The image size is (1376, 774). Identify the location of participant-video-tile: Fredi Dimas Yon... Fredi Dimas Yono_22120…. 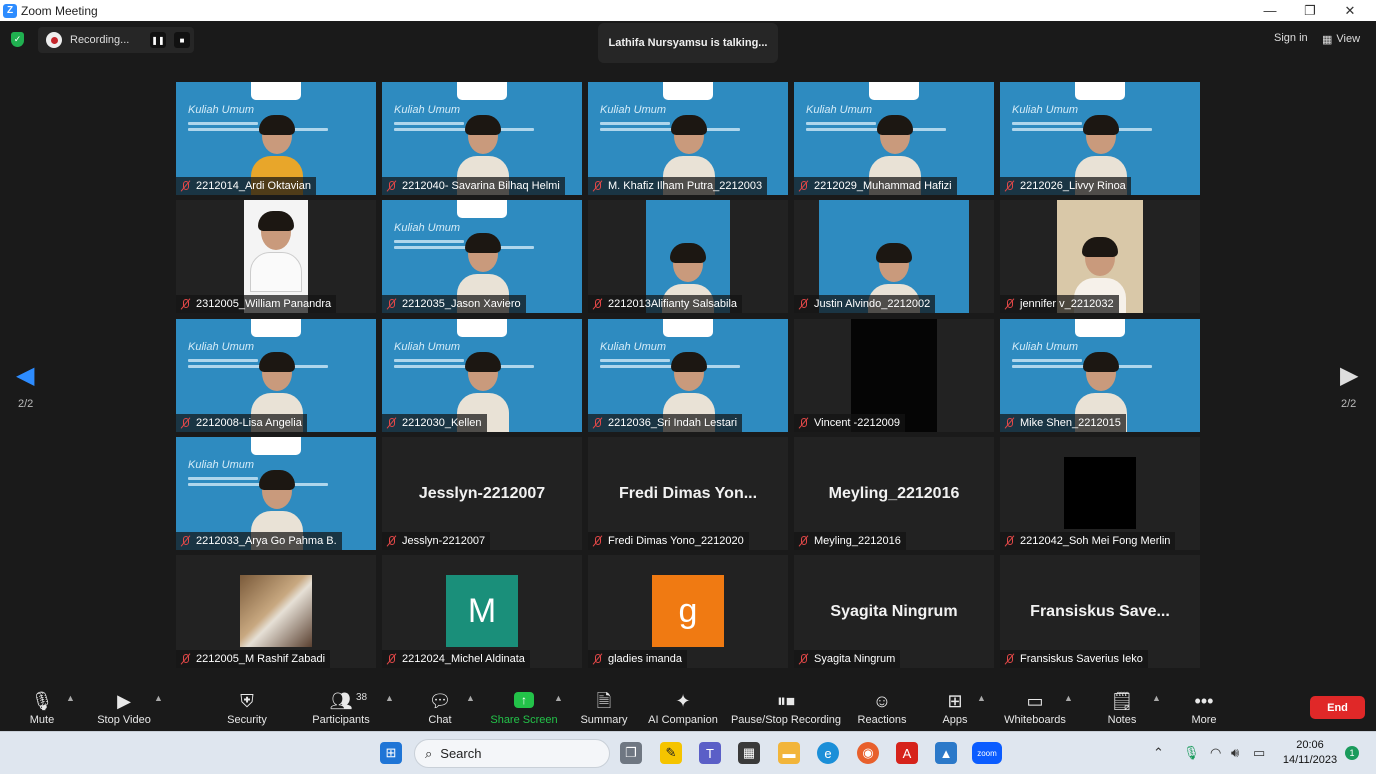
(688, 493).